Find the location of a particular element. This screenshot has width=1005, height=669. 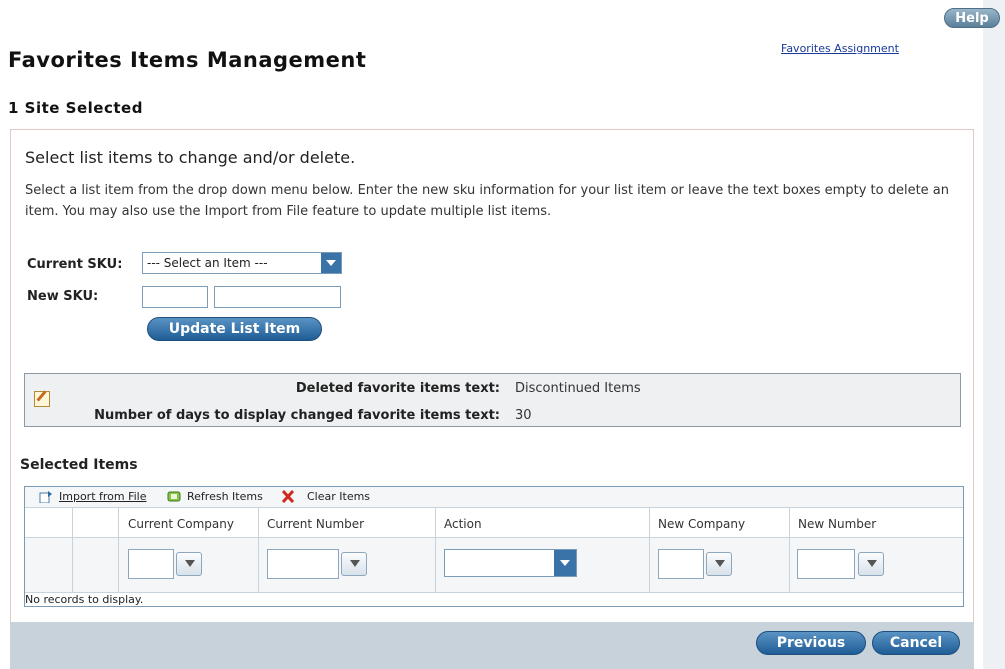

deleted-text-value: Discontinued Items is located at coordinates (578, 388).